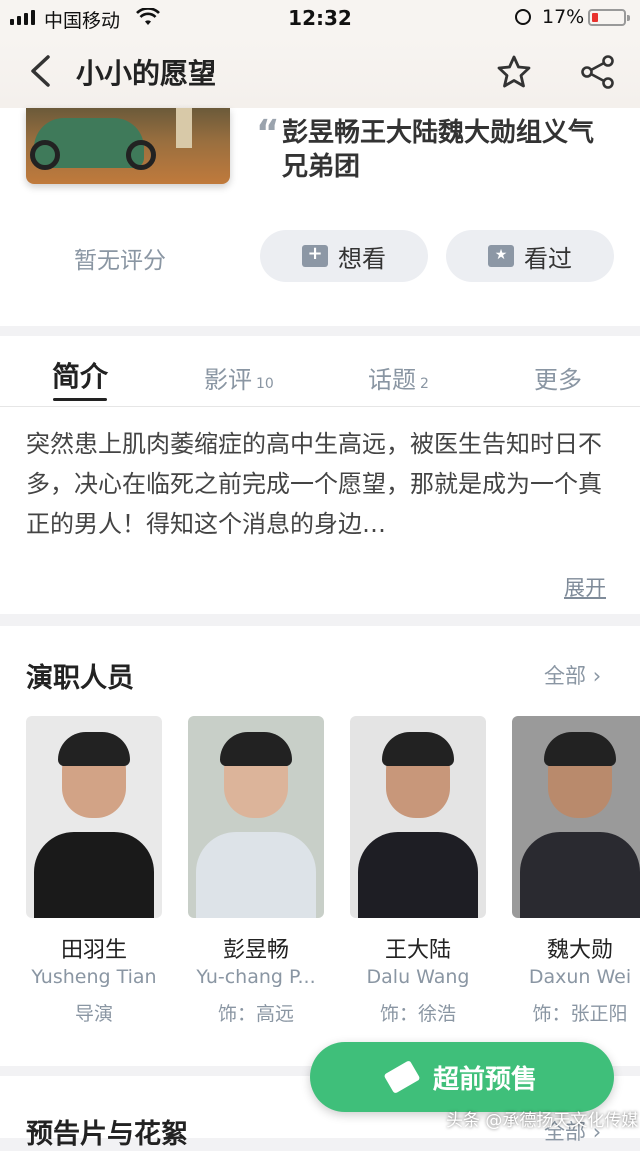  Describe the element at coordinates (565, 676) in the screenshot. I see `cast-all-label: 全部` at that location.